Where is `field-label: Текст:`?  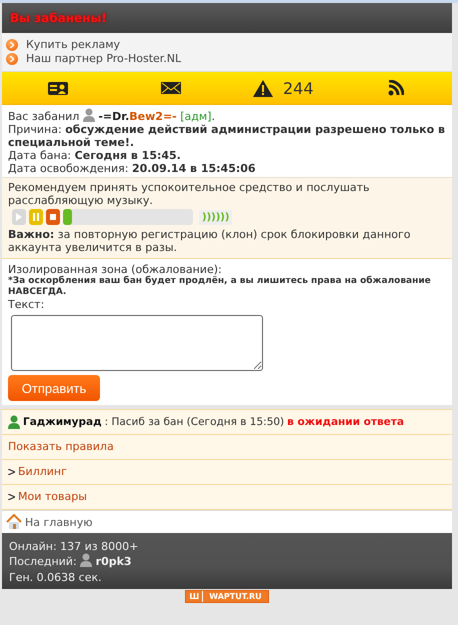 field-label: Текст: is located at coordinates (27, 304).